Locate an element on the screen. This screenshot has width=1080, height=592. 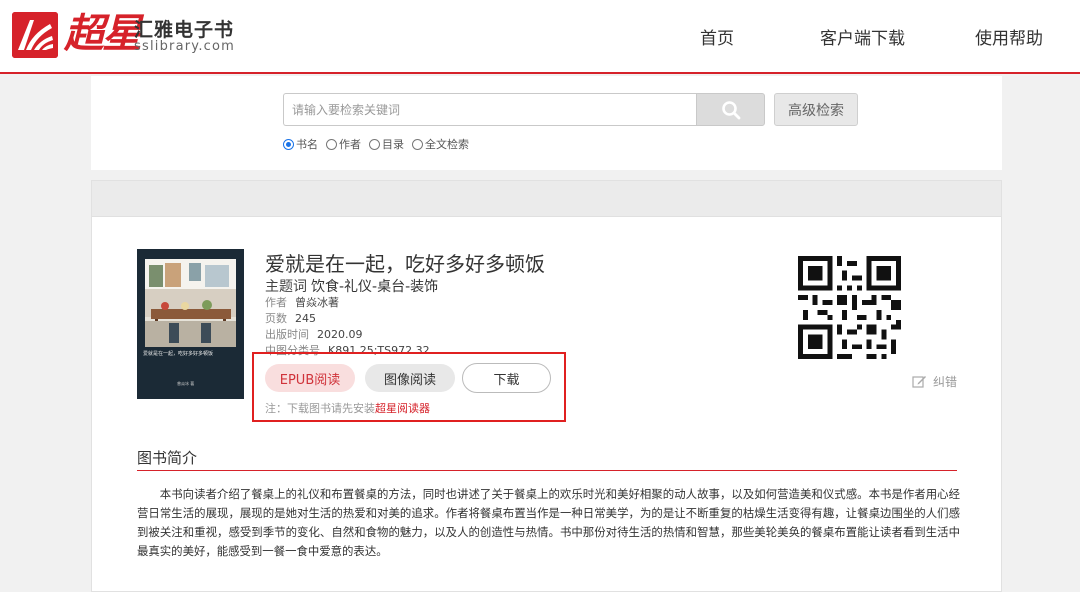
logo-icon is located at coordinates (35, 35).